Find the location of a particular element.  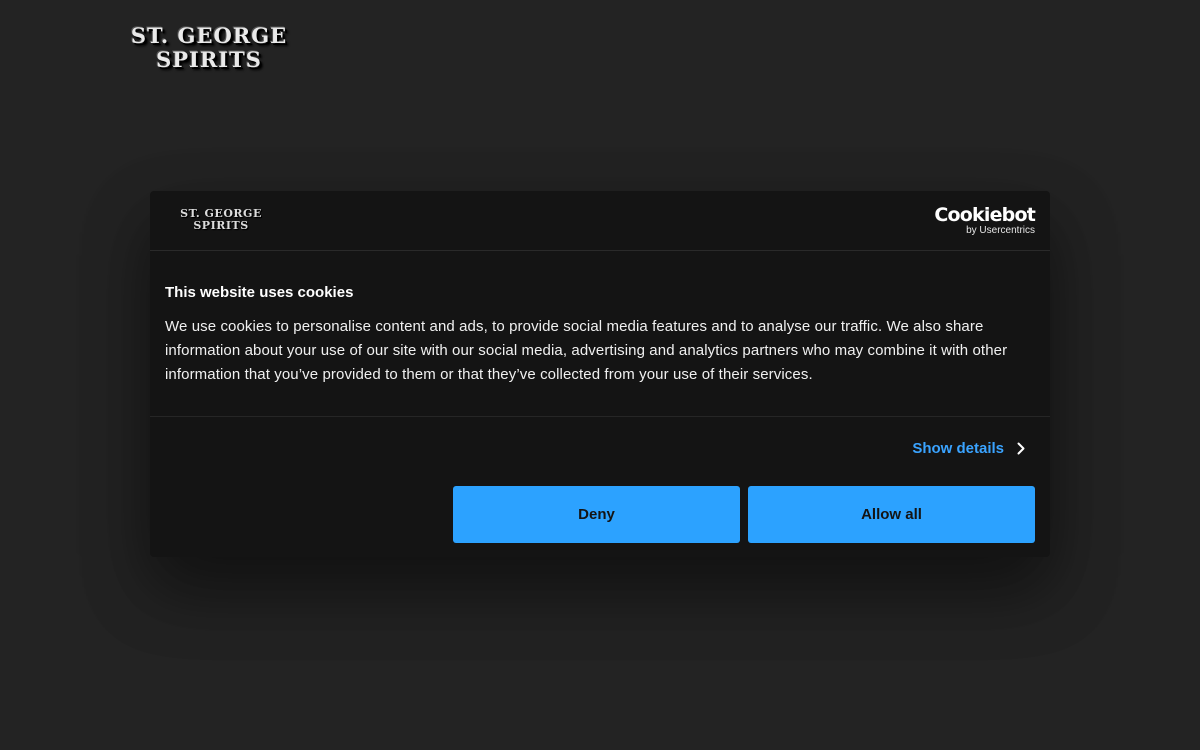

show-details-link: Show details is located at coordinates (969, 448).